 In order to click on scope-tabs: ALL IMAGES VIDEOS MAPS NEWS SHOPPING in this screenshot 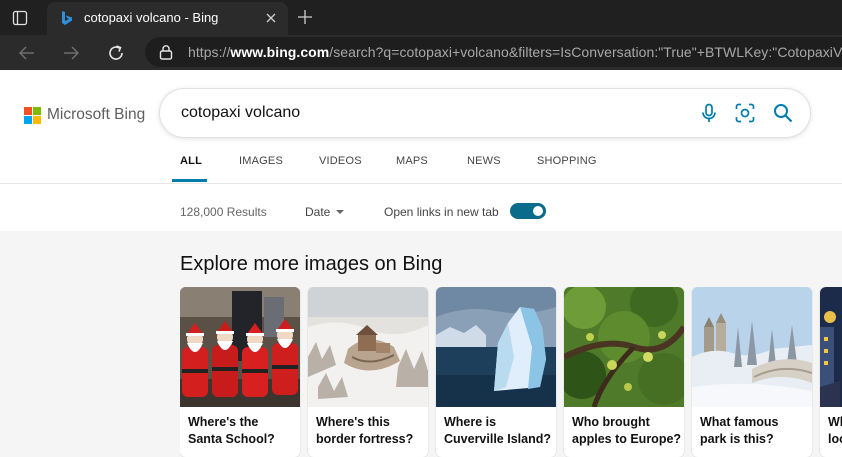, I will do `click(421, 166)`.